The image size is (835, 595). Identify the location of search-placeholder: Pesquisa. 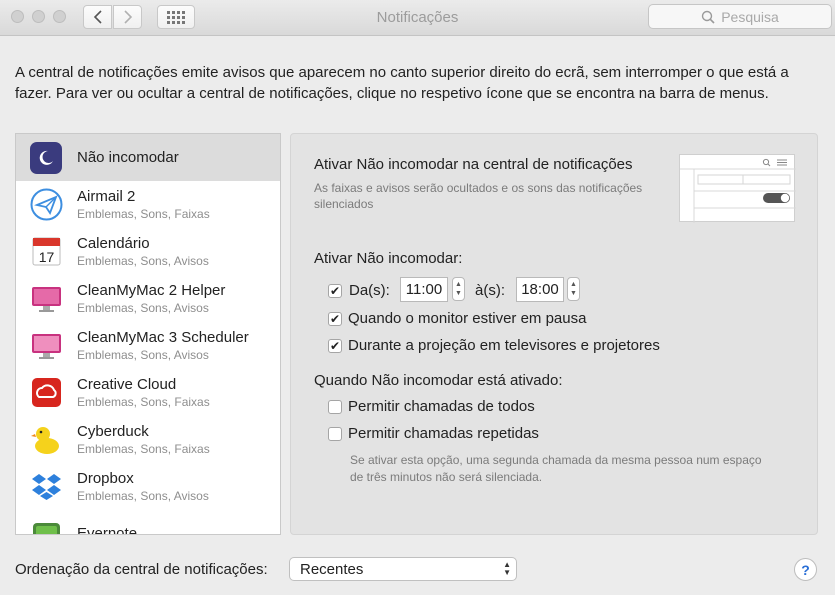
(750, 16).